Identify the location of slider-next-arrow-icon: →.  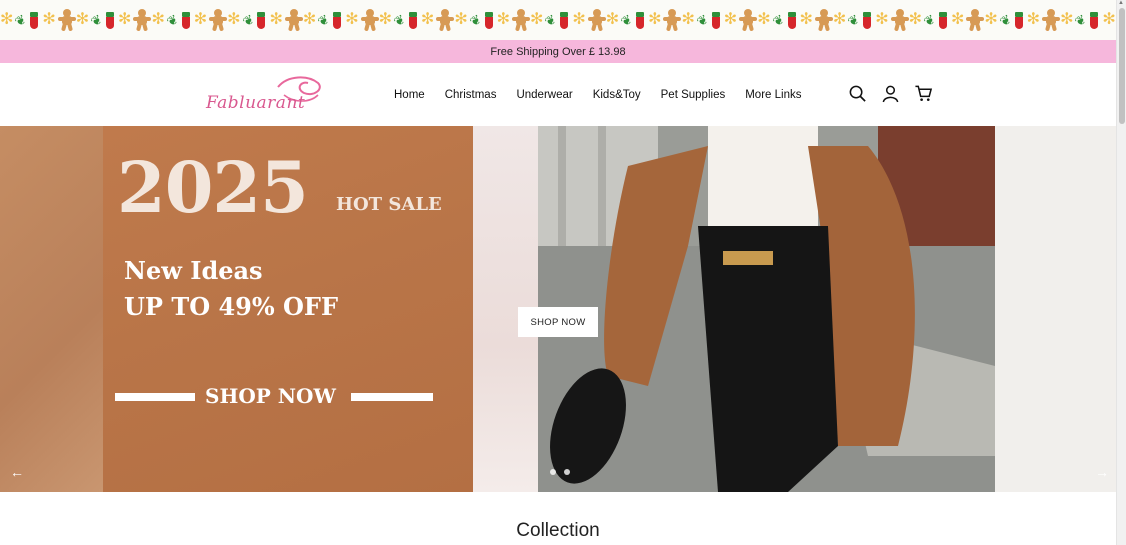
(1102, 472).